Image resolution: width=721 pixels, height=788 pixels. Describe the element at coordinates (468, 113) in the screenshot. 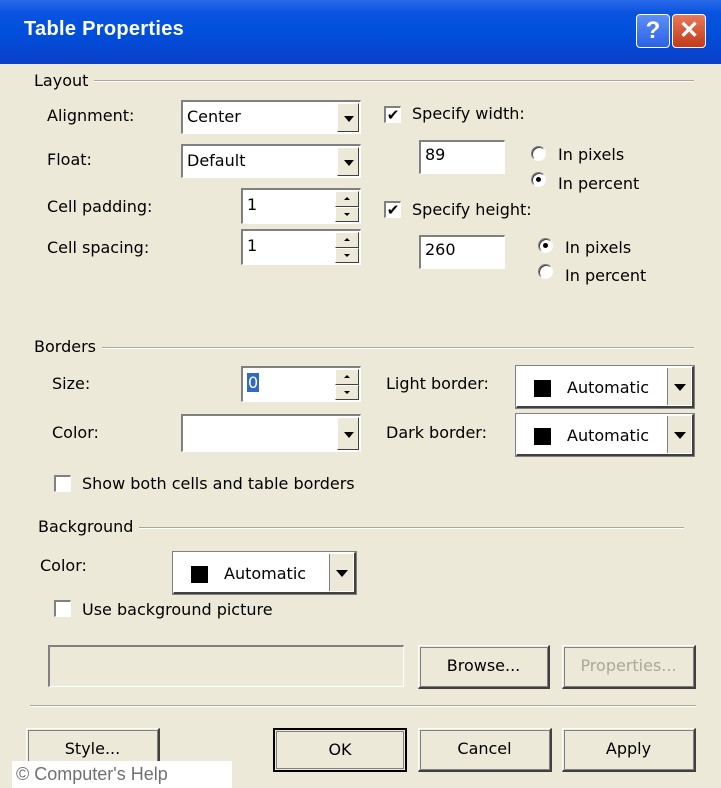

I see `specify-width-label: Specify width:` at that location.